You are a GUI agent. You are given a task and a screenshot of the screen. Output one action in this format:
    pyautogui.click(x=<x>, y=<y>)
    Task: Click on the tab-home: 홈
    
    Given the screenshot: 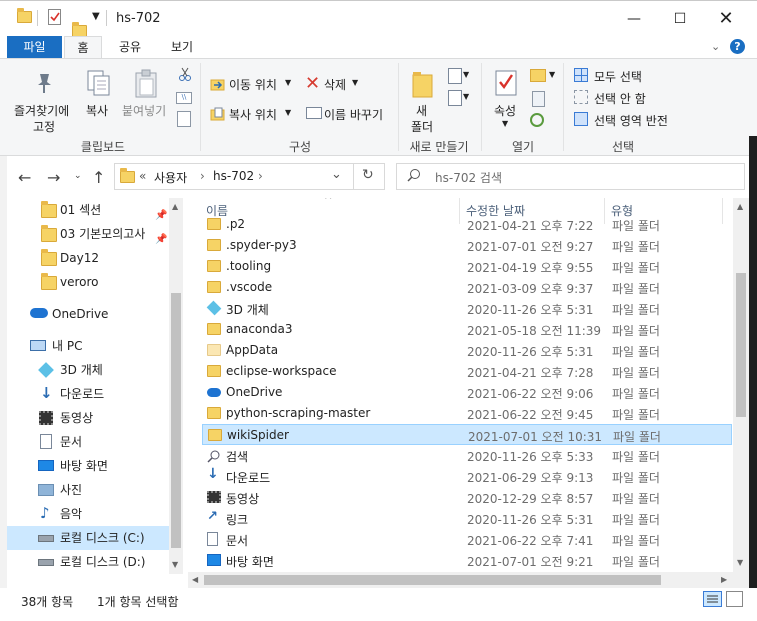 What is the action you would take?
    pyautogui.click(x=83, y=47)
    